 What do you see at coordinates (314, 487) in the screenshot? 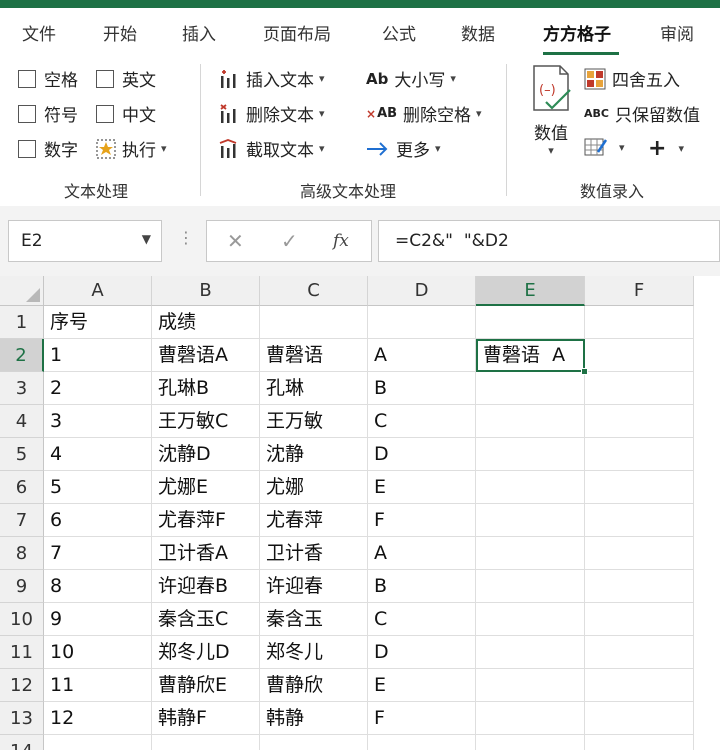
I see `cell-c6: 尤娜` at bounding box center [314, 487].